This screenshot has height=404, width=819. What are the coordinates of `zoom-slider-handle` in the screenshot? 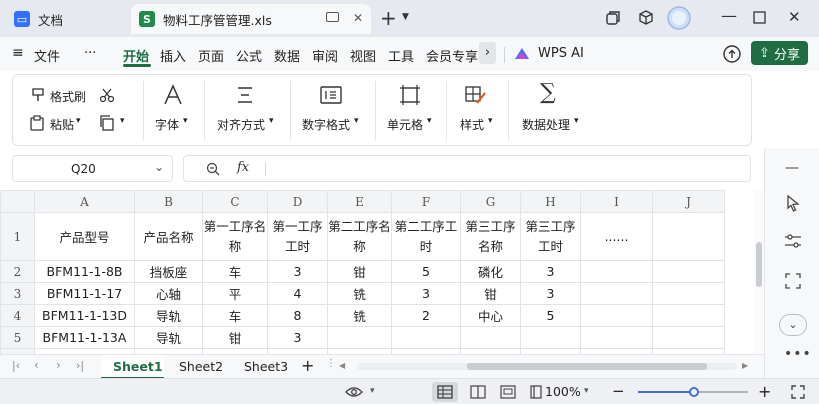 It's located at (694, 392).